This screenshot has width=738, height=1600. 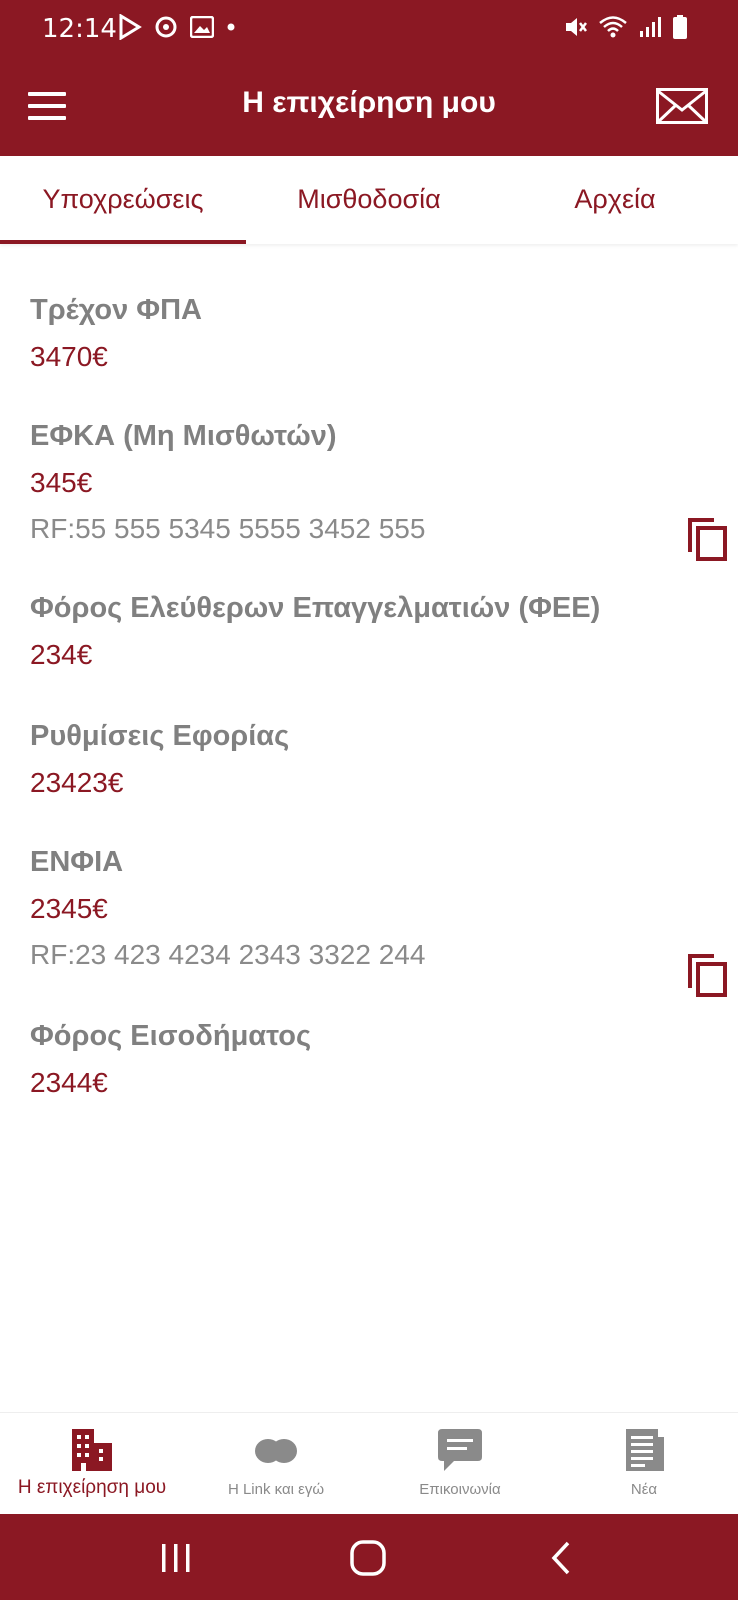 What do you see at coordinates (160, 736) in the screenshot?
I see `obligation-title: Ρυθμίσεις Εφορίας` at bounding box center [160, 736].